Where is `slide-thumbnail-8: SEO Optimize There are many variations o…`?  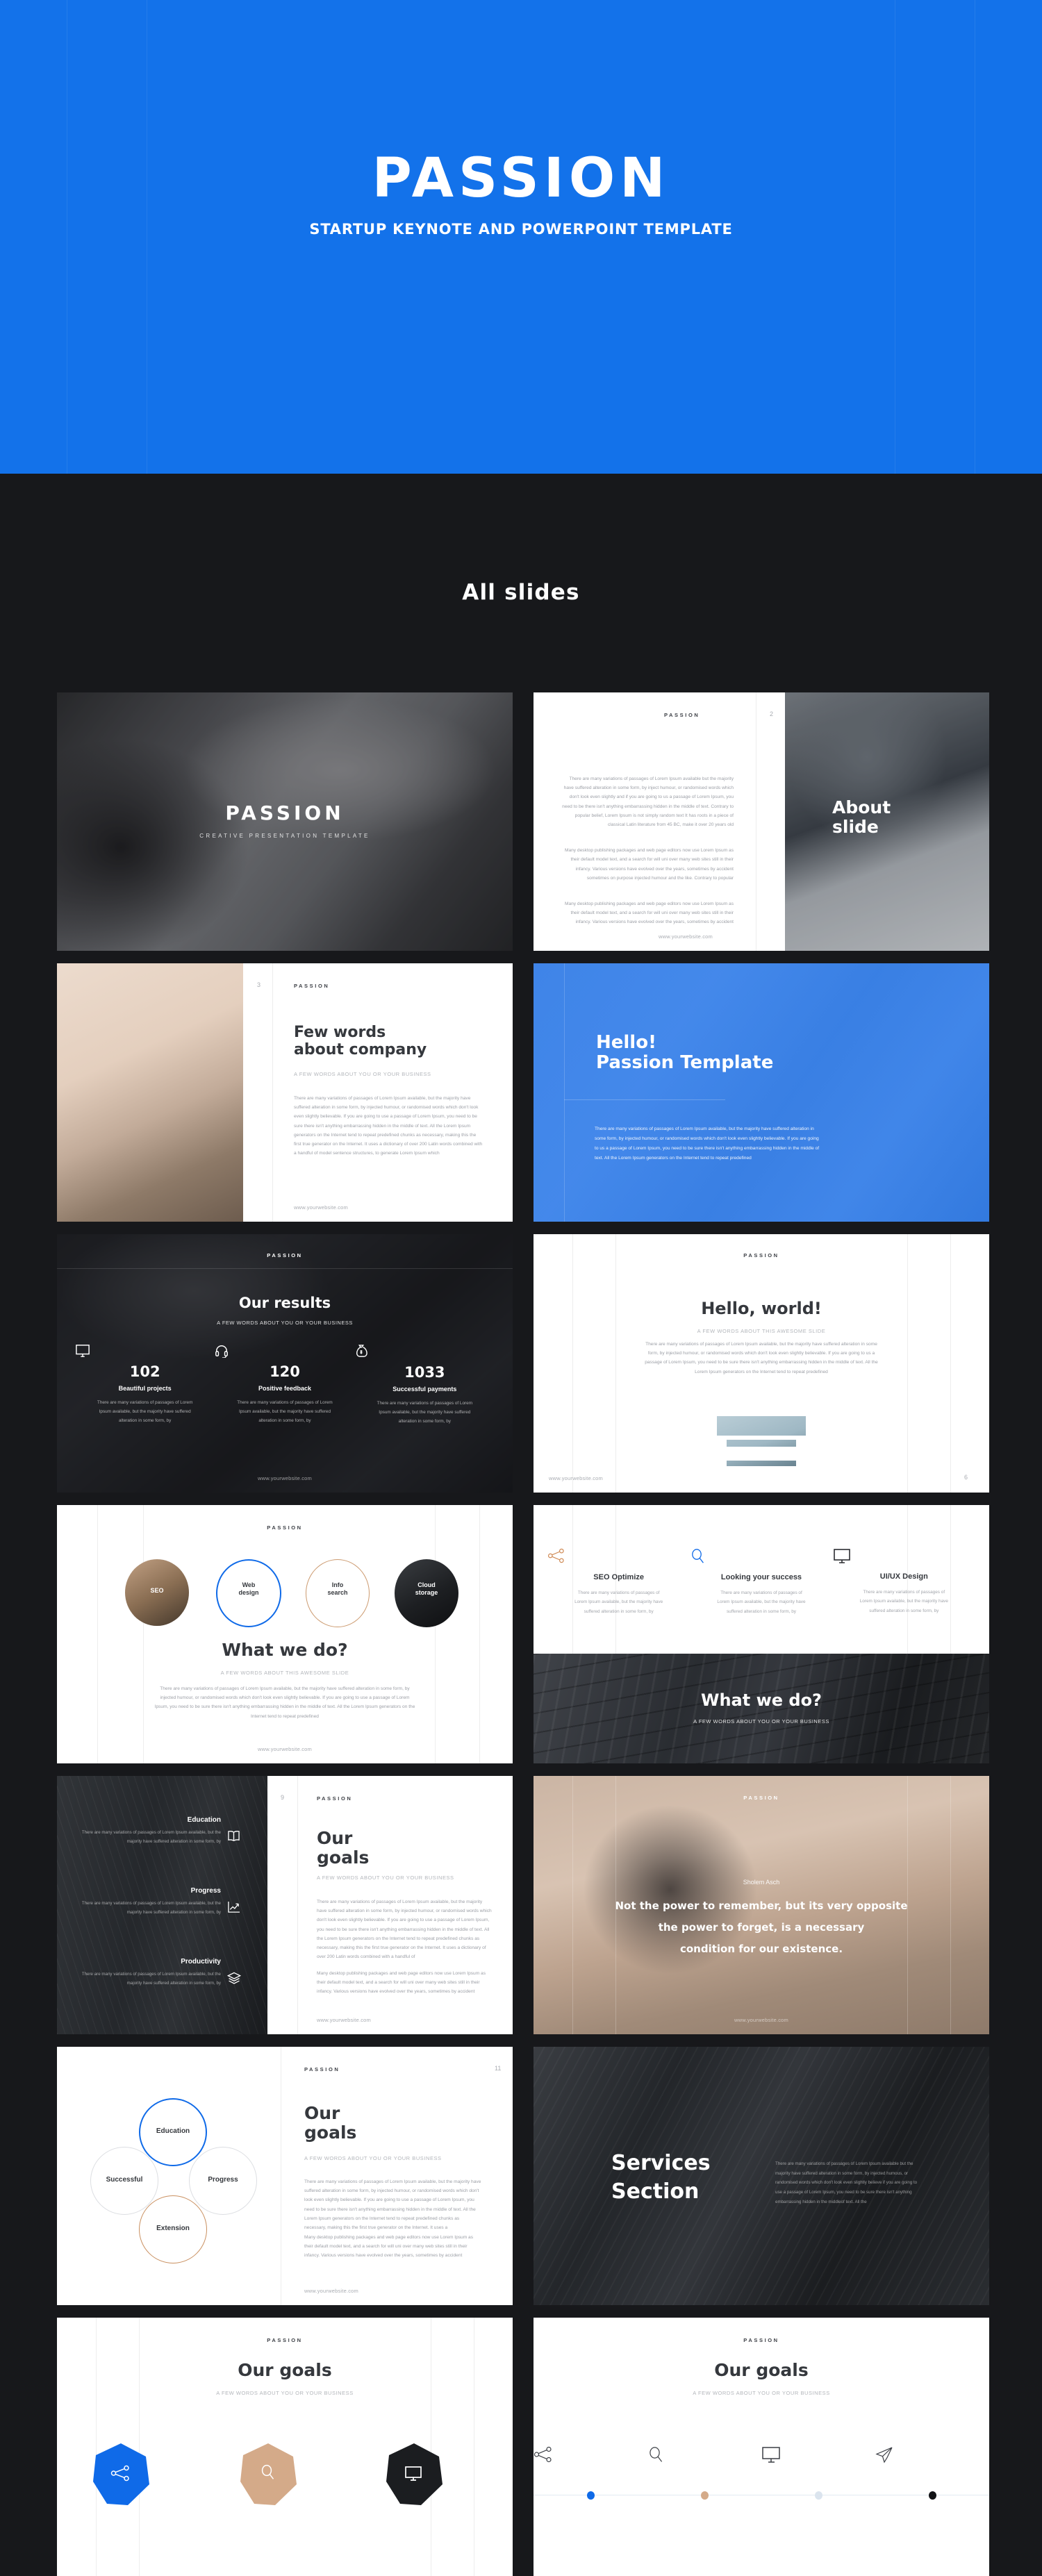 slide-thumbnail-8: SEO Optimize There are many variations o… is located at coordinates (761, 1634).